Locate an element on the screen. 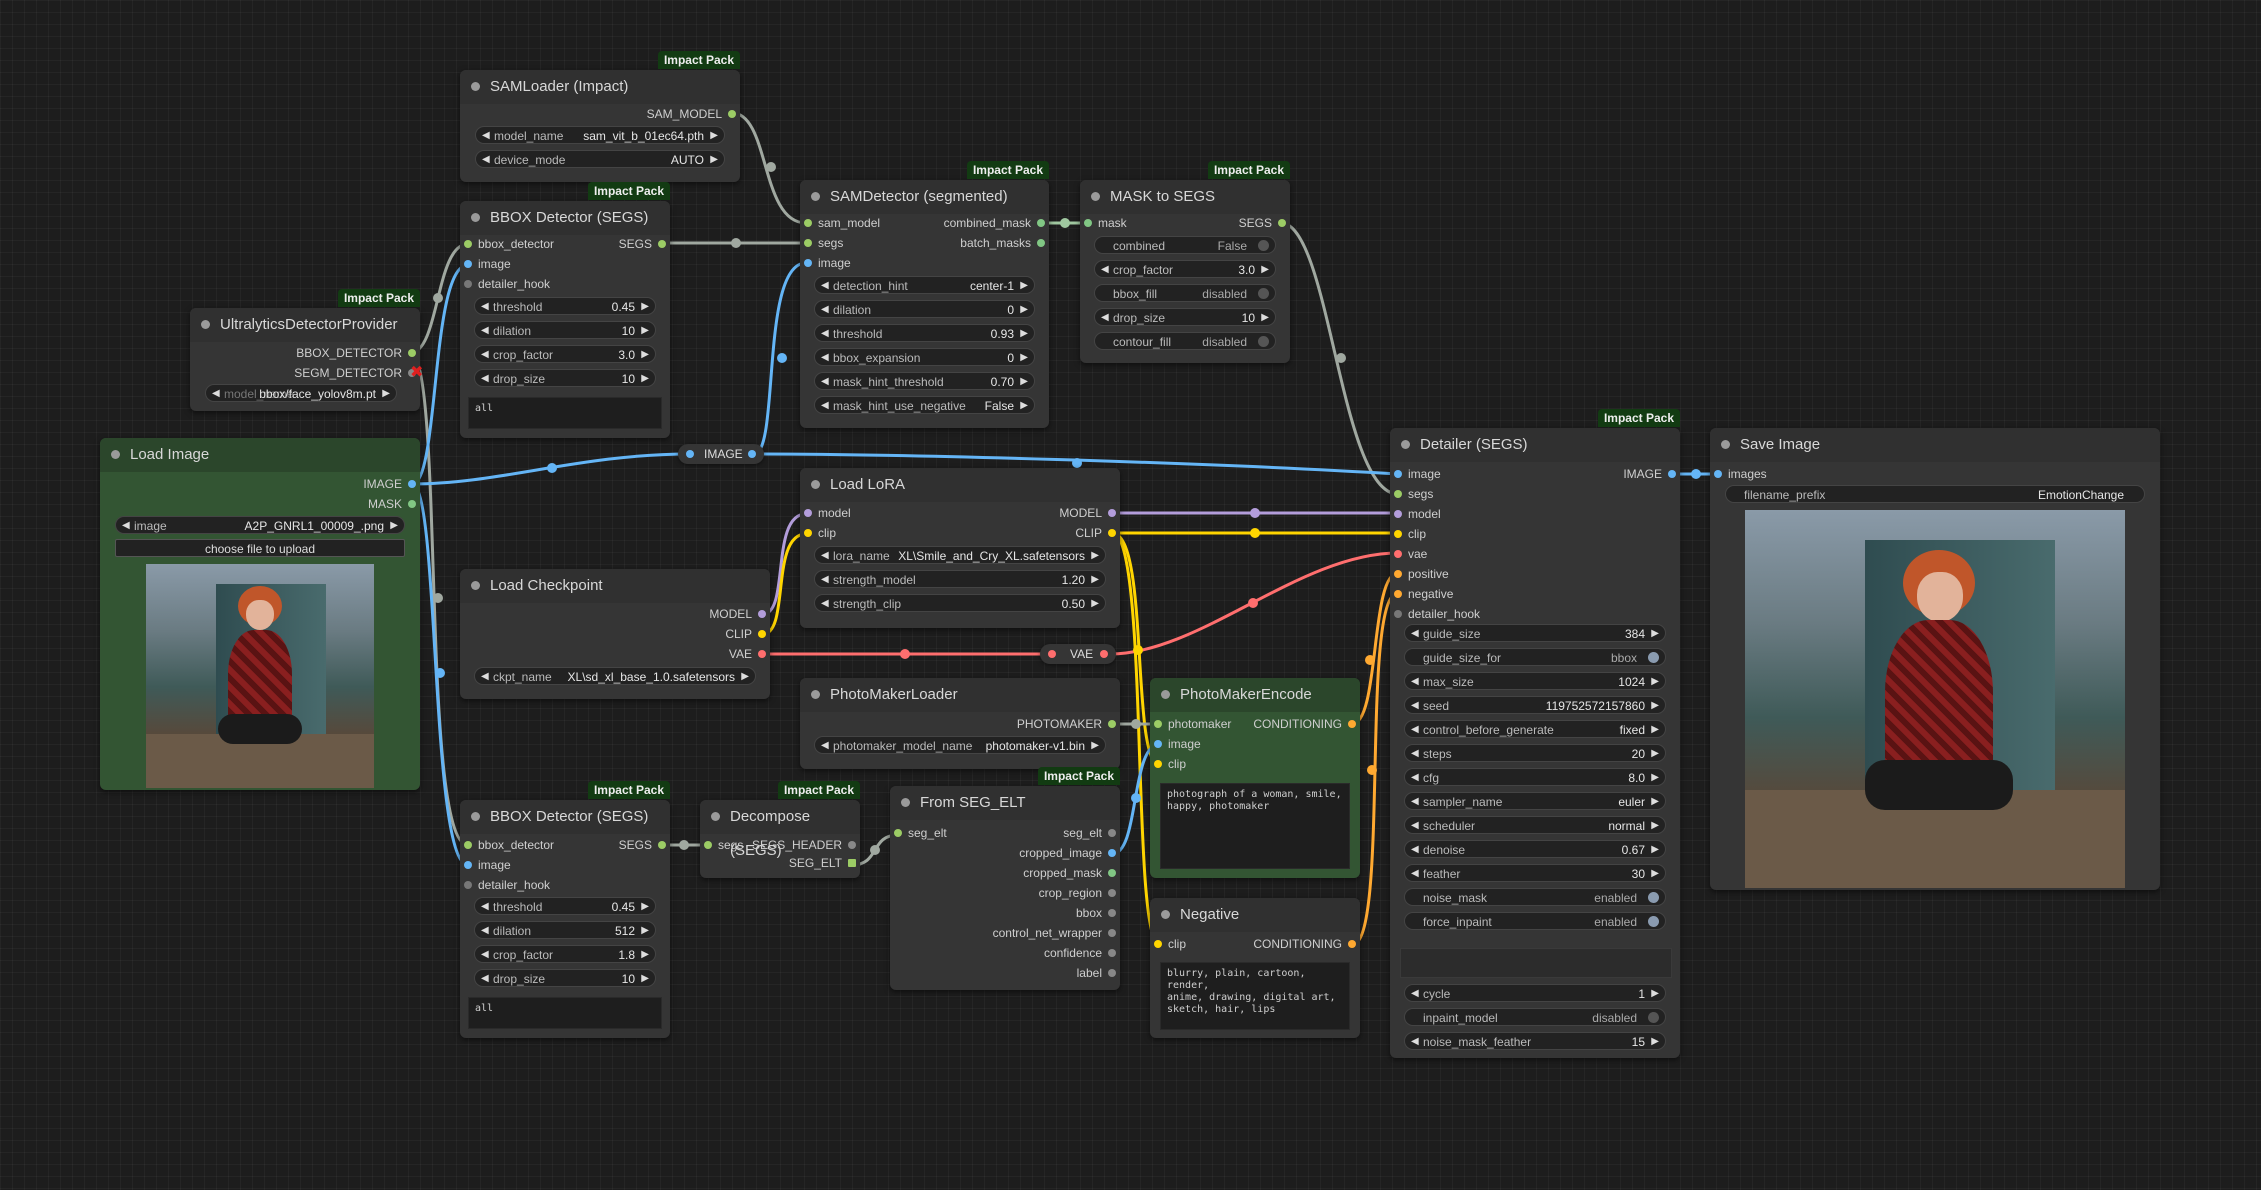 Image resolution: width=2261 pixels, height=1190 pixels. node-title: Load Image is located at coordinates (260, 455).